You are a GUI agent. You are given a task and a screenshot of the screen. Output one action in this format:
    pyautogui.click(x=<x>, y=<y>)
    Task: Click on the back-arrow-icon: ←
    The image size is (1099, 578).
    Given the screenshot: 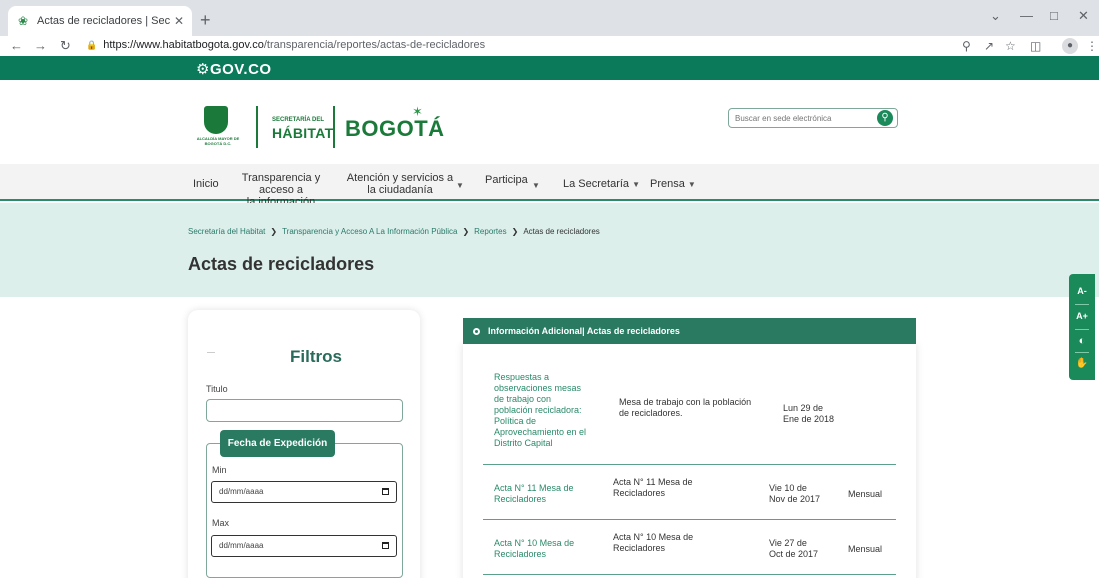 What is the action you would take?
    pyautogui.click(x=16, y=45)
    